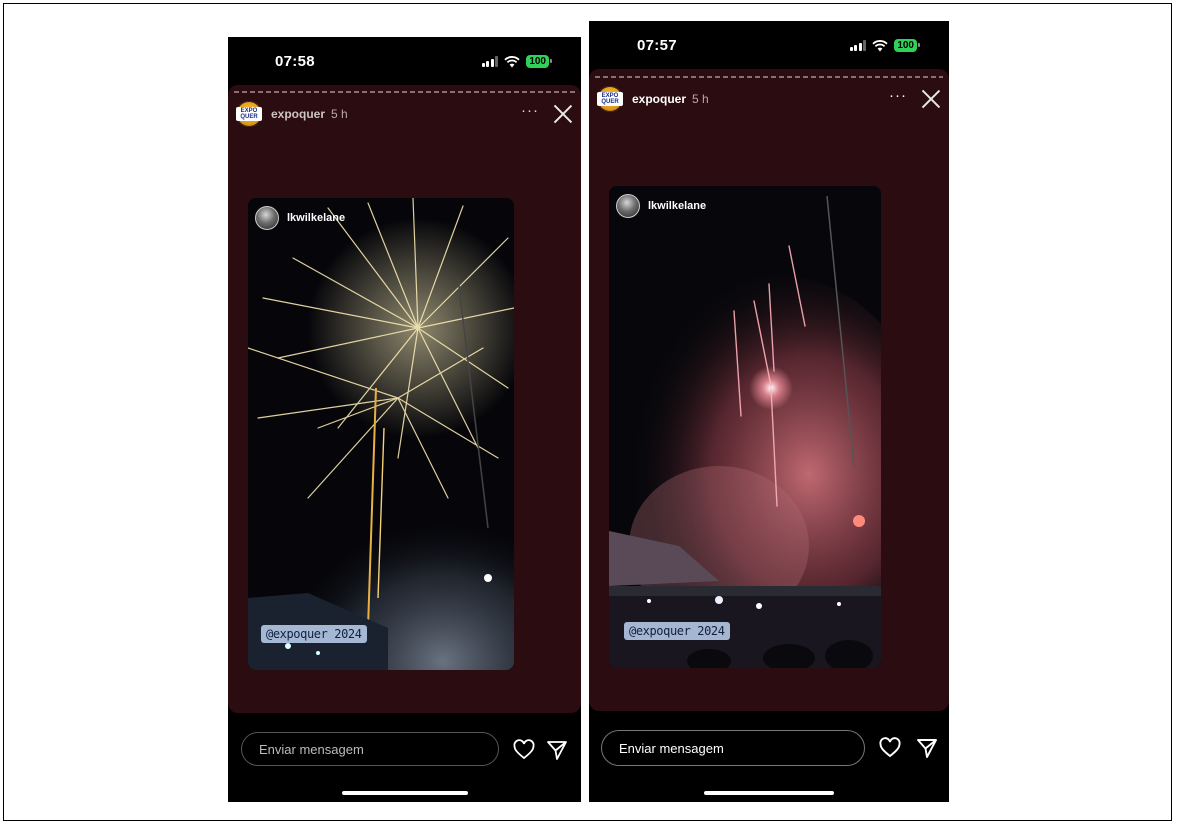 The image size is (1177, 821). What do you see at coordinates (769, 46) in the screenshot?
I see `status-bar: 07:57 100` at bounding box center [769, 46].